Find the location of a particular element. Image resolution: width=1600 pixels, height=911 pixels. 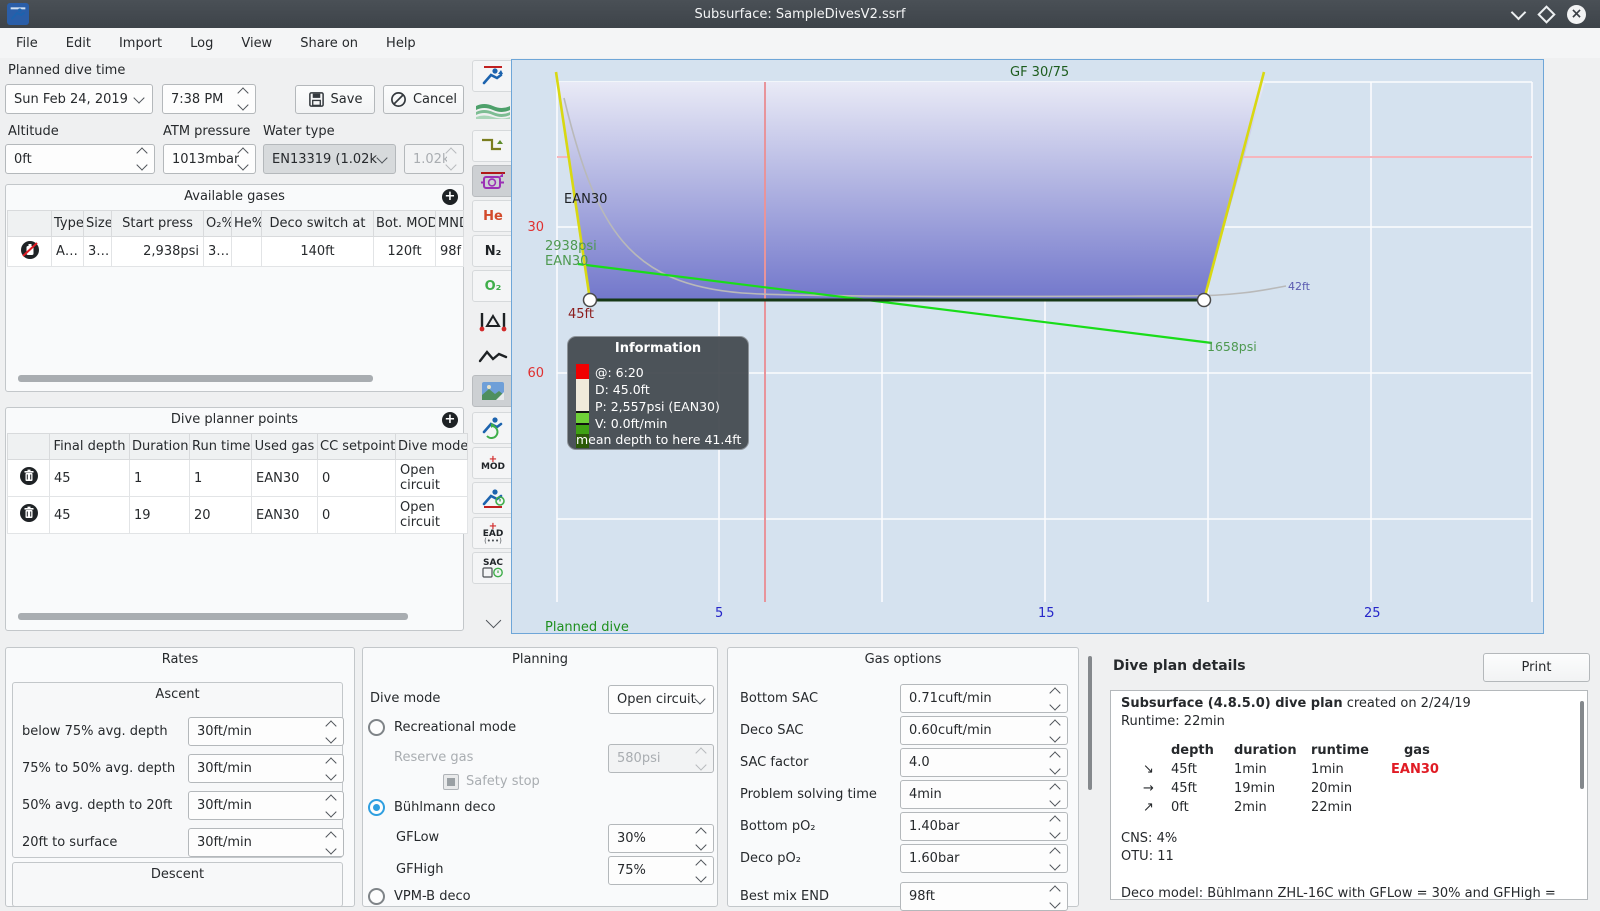

rate-20tosurface-field: 30ft/min is located at coordinates (266, 842).